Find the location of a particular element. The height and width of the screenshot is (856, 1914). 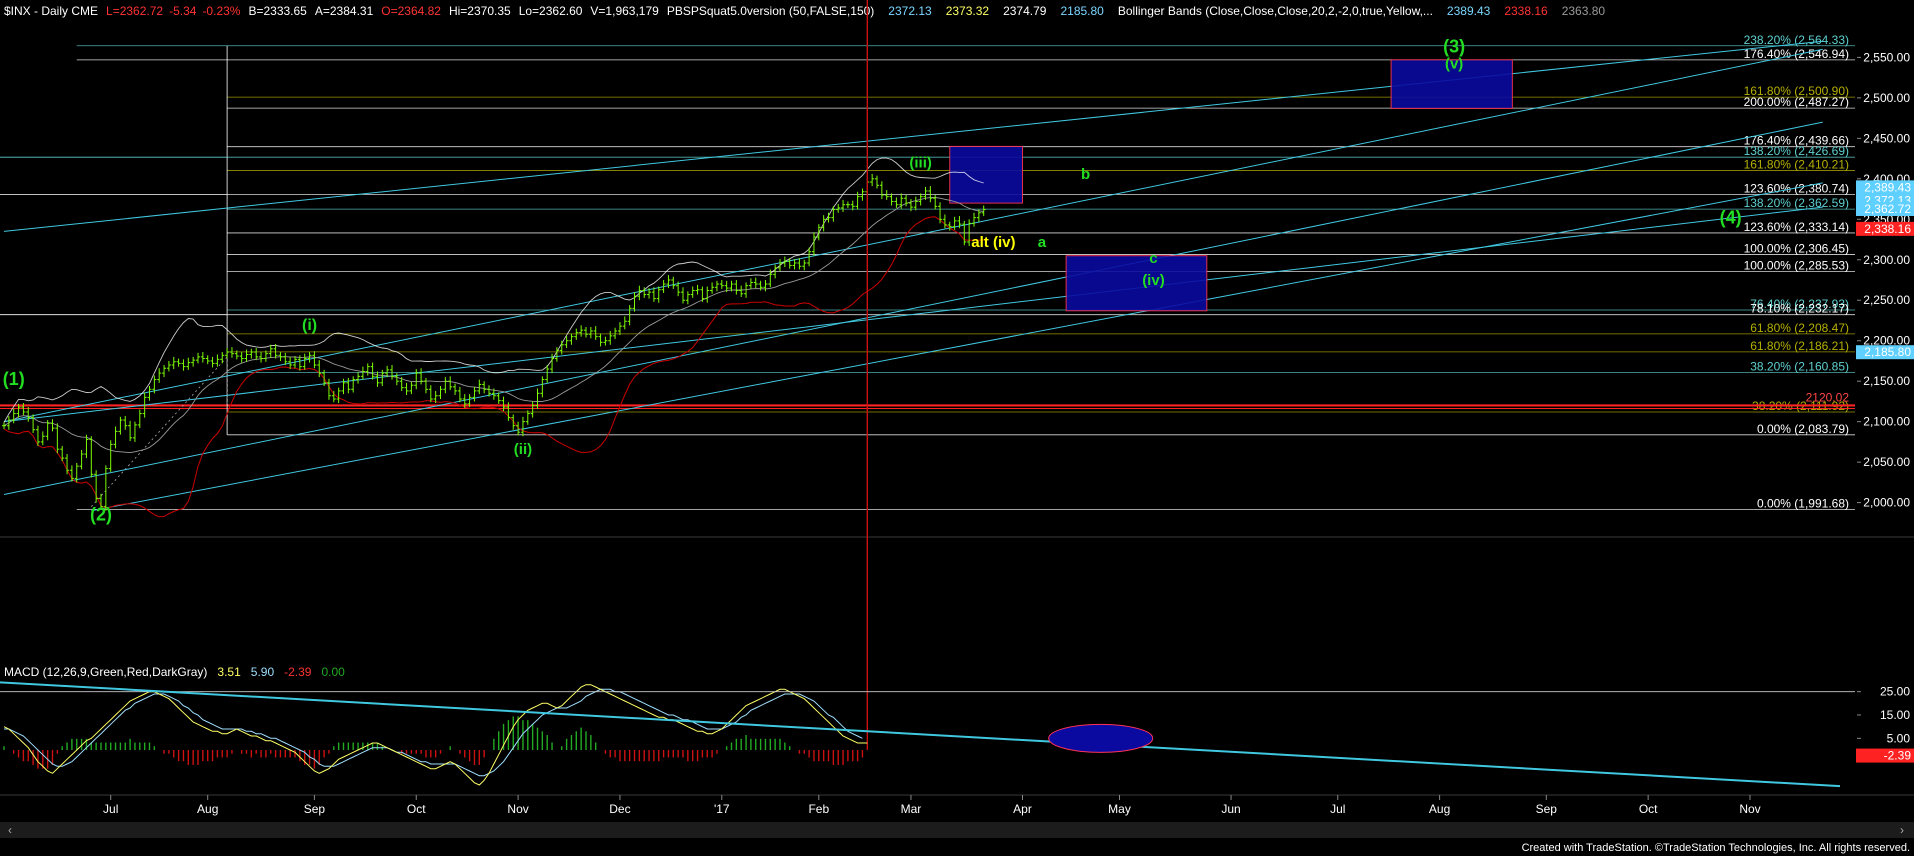

macd-signal-line is located at coordinates (433, 732).